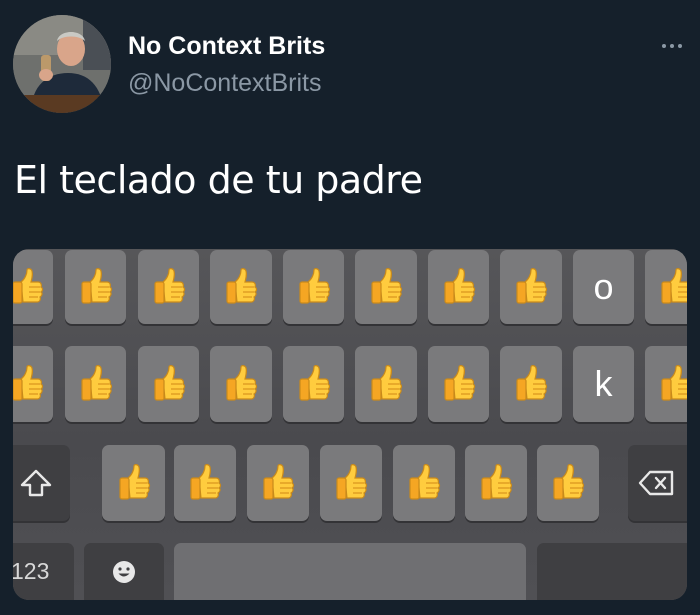  What do you see at coordinates (612, 571) in the screenshot?
I see `return-key` at bounding box center [612, 571].